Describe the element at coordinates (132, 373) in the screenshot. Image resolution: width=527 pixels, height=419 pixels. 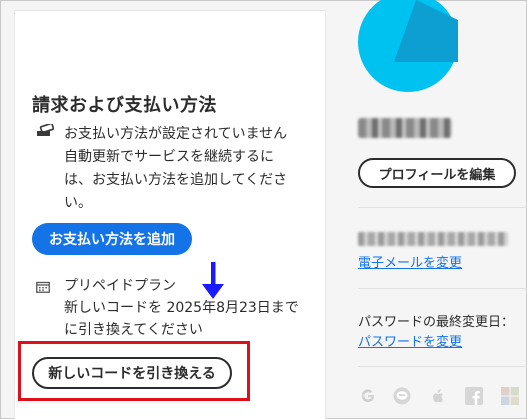
I see `redeem-new-code-button: 新しいコードを引き換える` at that location.